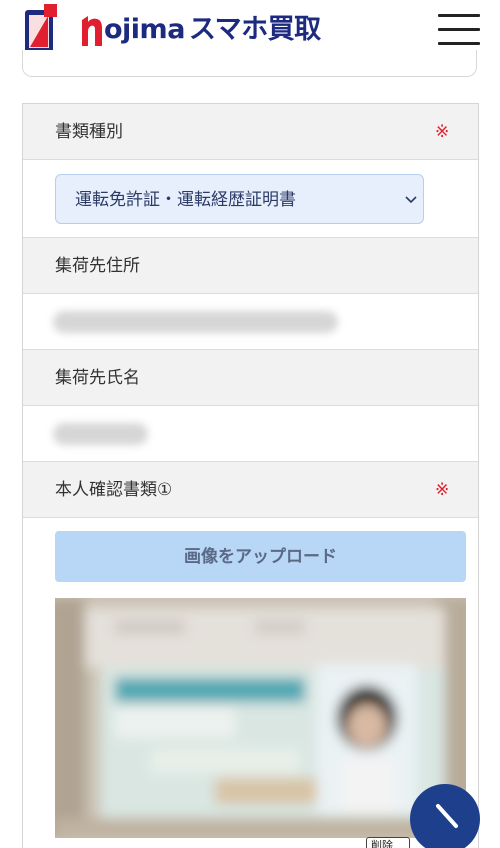 The image size is (500, 848). I want to click on document-type-header: 書類種別 ※, so click(250, 132).